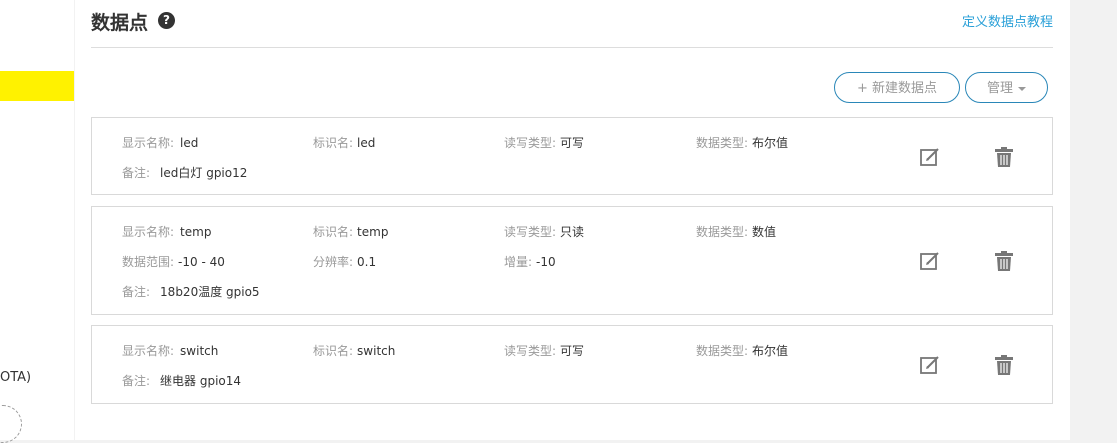 Image resolution: width=1117 pixels, height=443 pixels. I want to click on manage-dropdown-button: 管理, so click(1006, 87).